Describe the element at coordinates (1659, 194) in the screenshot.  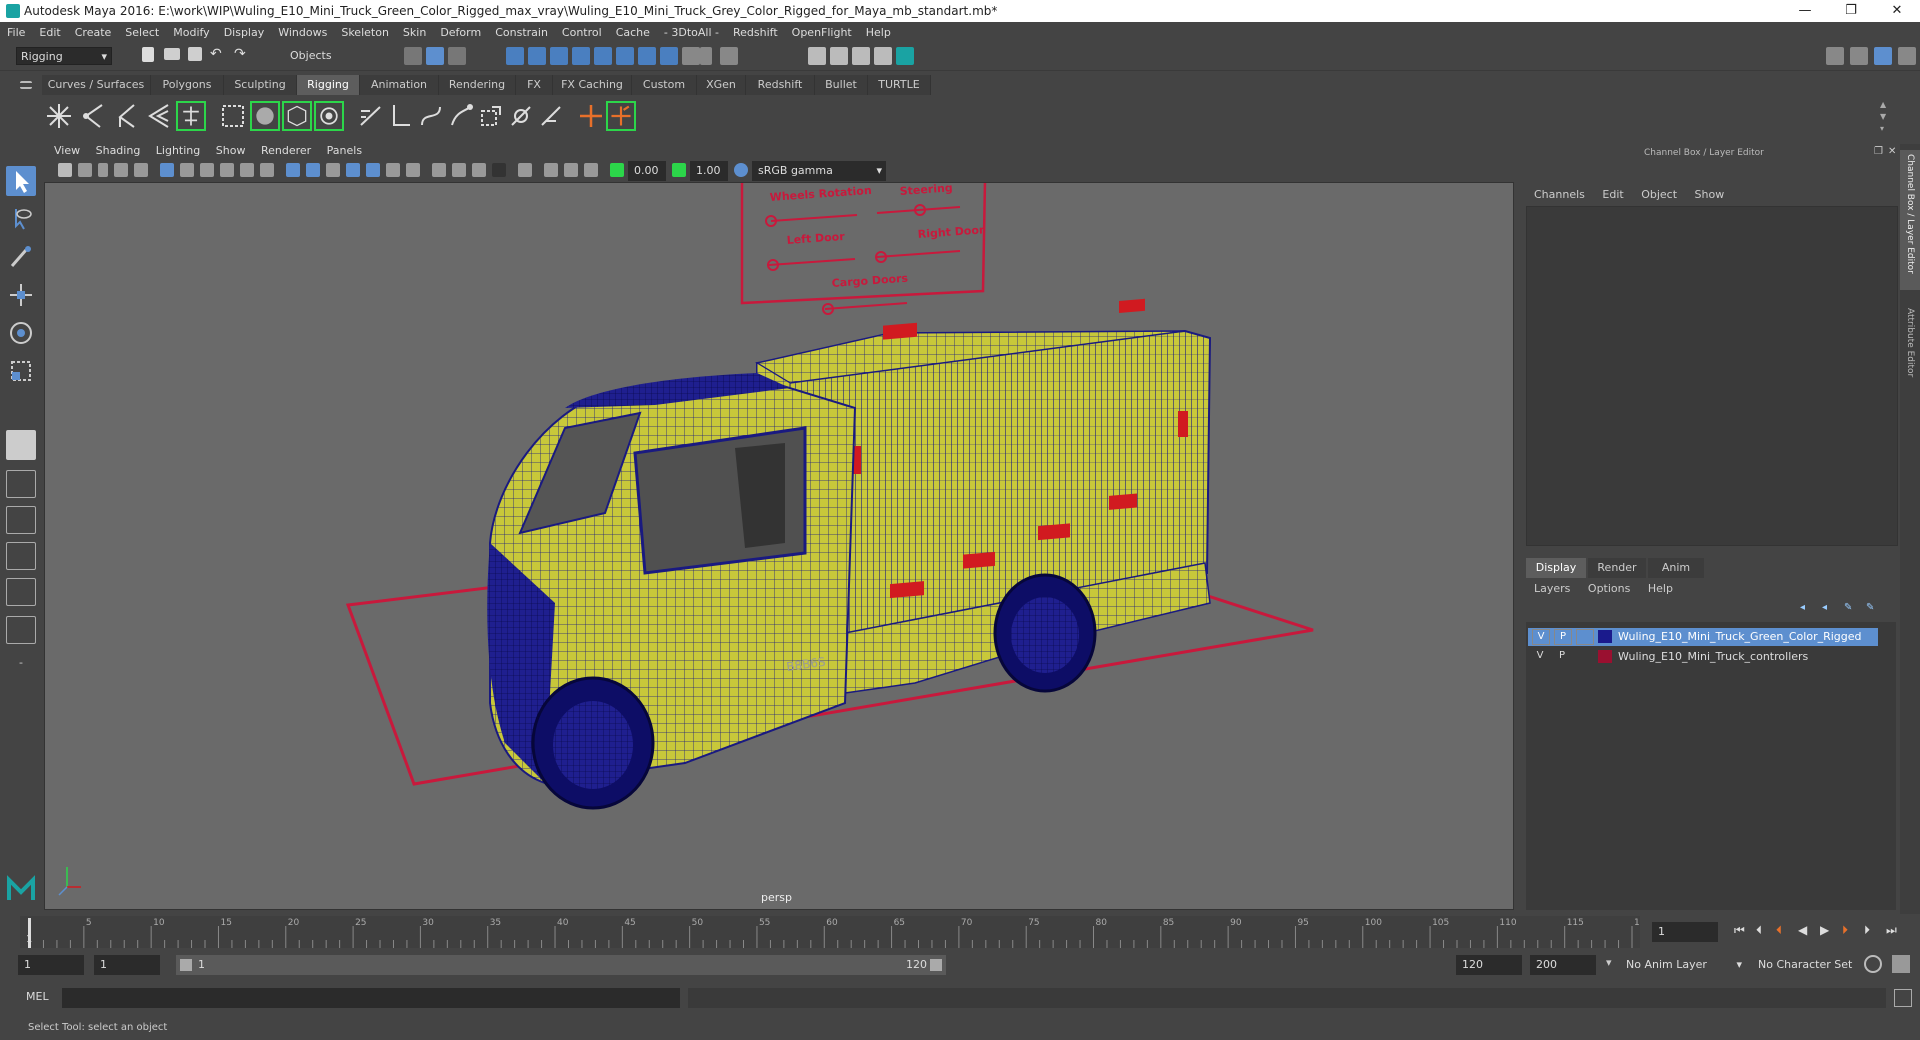
I see `cb-menu-object: Object` at that location.